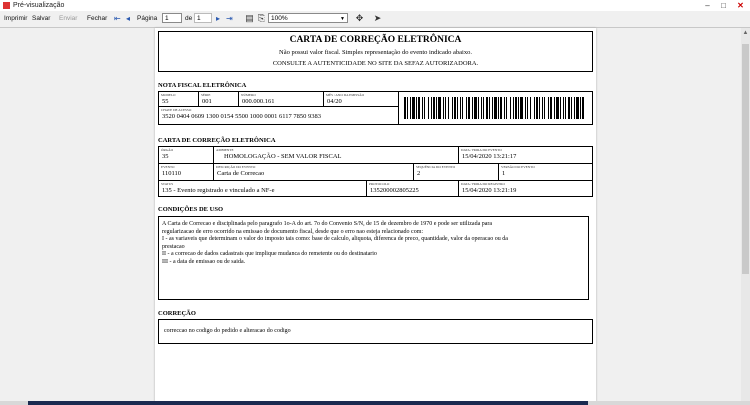 This screenshot has height=405, width=750. I want to click on export-icon: ⎘, so click(261, 18).